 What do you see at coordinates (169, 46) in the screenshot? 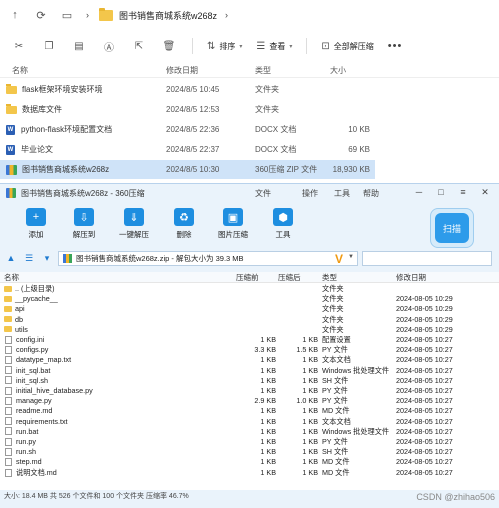
I see `delete-icon: 🗑` at bounding box center [169, 46].